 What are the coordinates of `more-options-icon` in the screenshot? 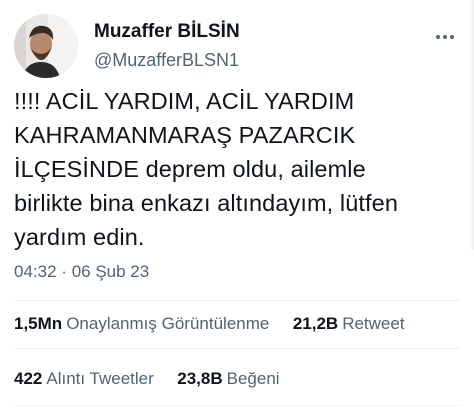 It's located at (445, 37).